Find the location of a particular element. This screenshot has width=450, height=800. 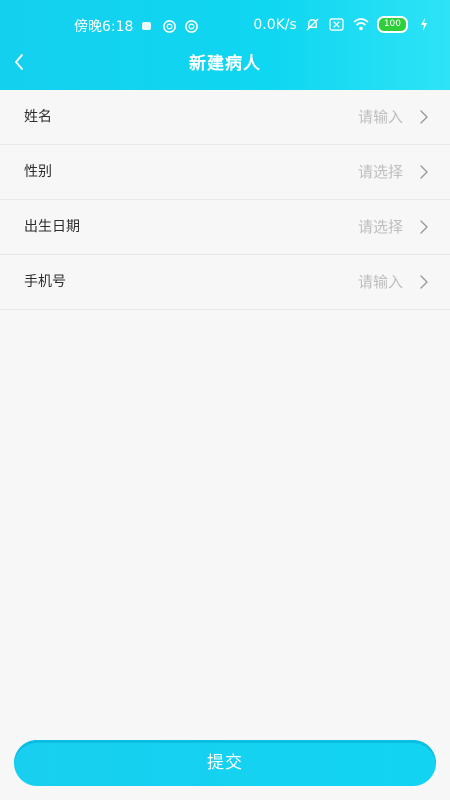

form-row-birthdate: 出生日期 请选择 is located at coordinates (225, 227).